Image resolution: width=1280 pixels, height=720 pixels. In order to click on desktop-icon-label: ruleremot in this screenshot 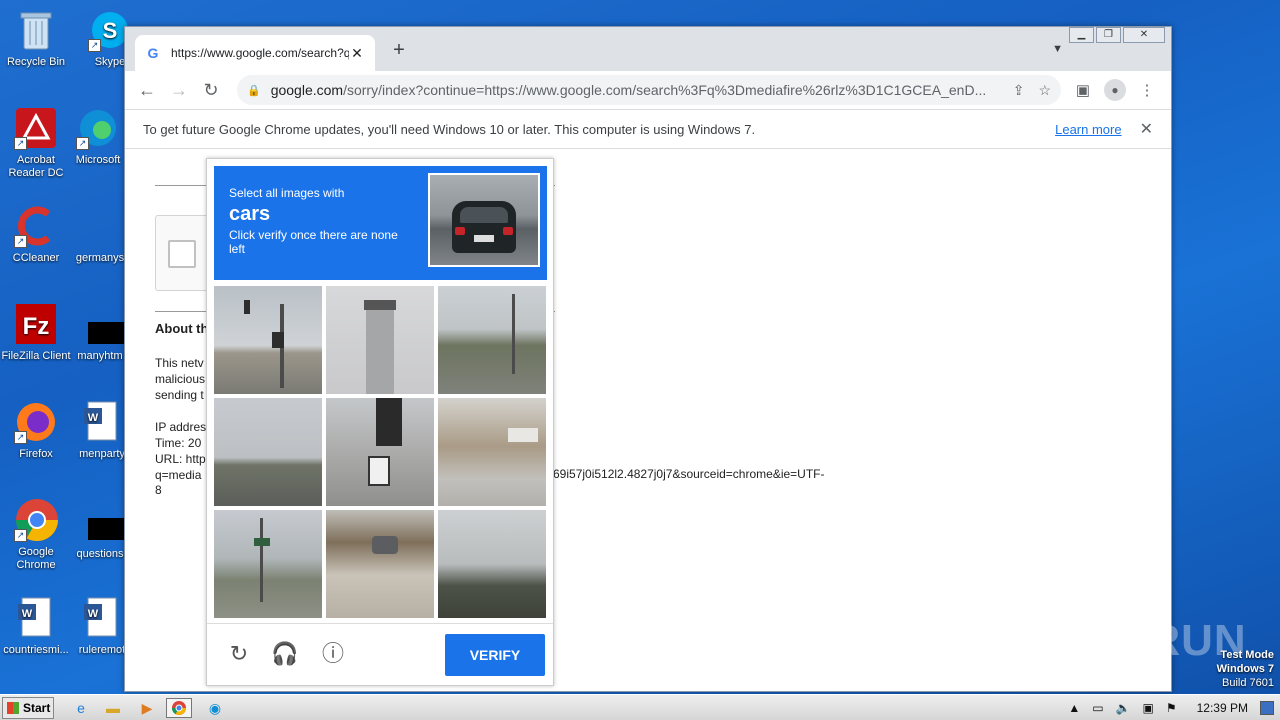, I will do `click(102, 650)`.